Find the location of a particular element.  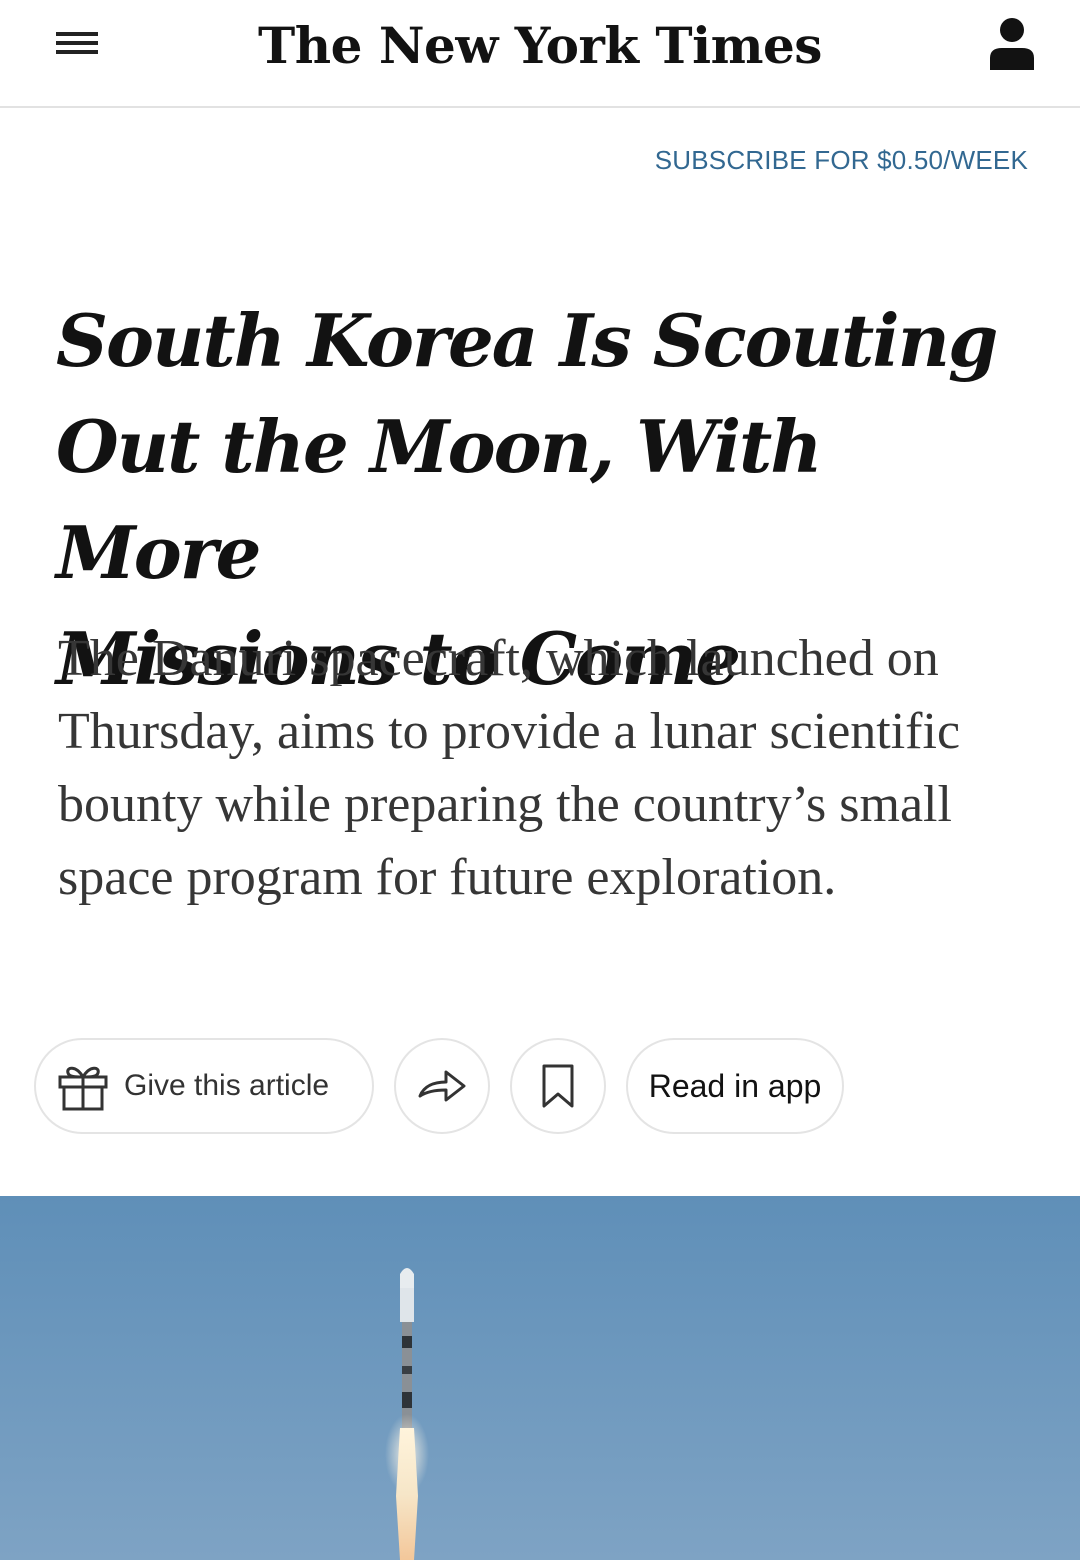

hamburger-menu-icon is located at coordinates (77, 43).